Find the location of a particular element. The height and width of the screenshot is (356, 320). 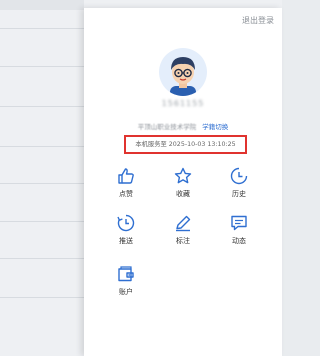

wallet-icon is located at coordinates (126, 274).